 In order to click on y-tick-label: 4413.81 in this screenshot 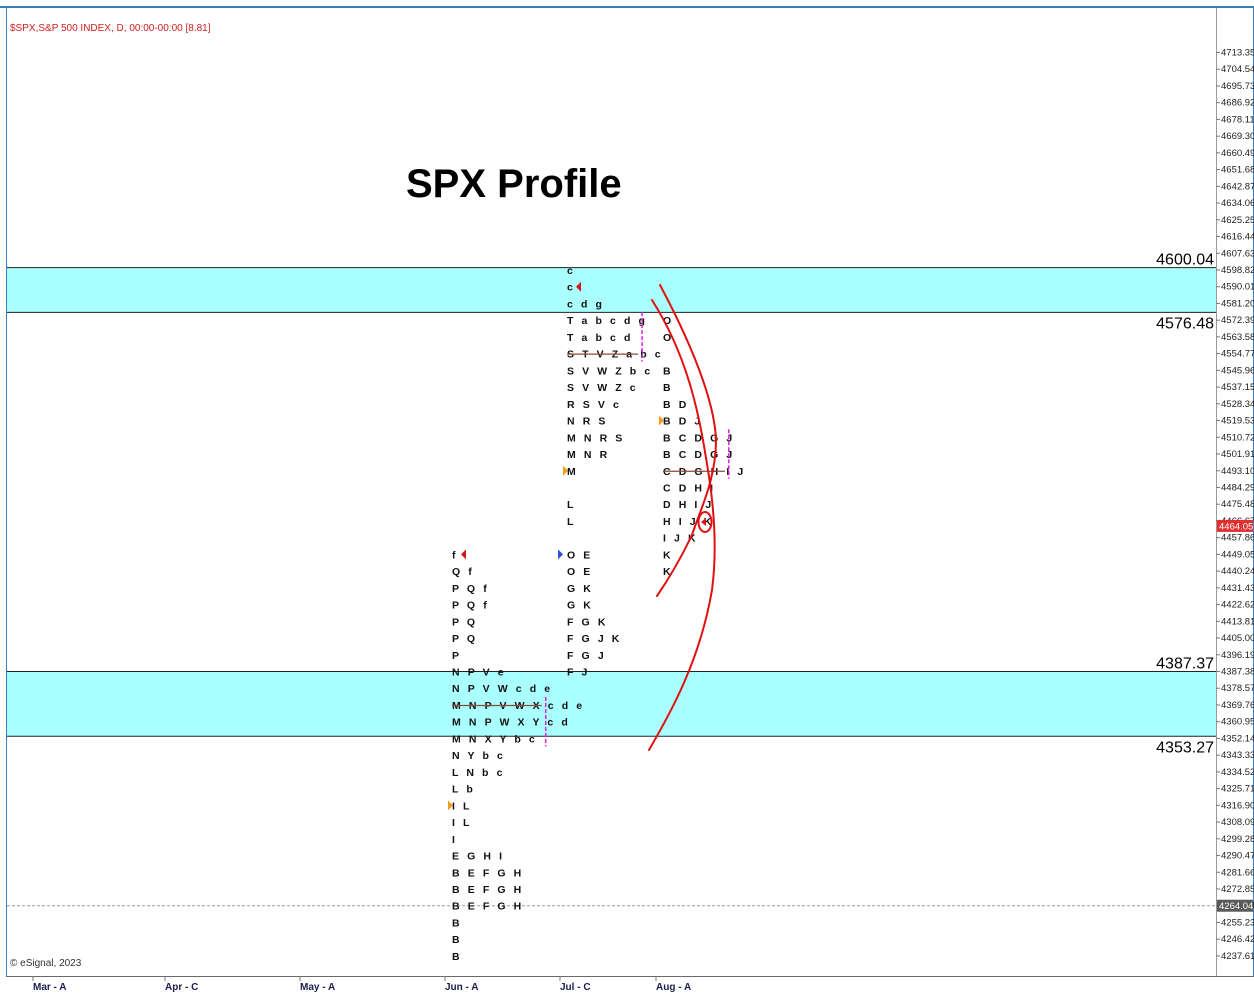, I will do `click(1237, 621)`.